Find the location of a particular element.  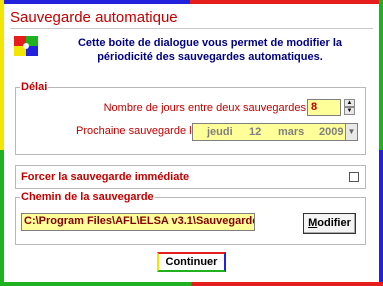

modifier-button: Modifier is located at coordinates (329, 223).